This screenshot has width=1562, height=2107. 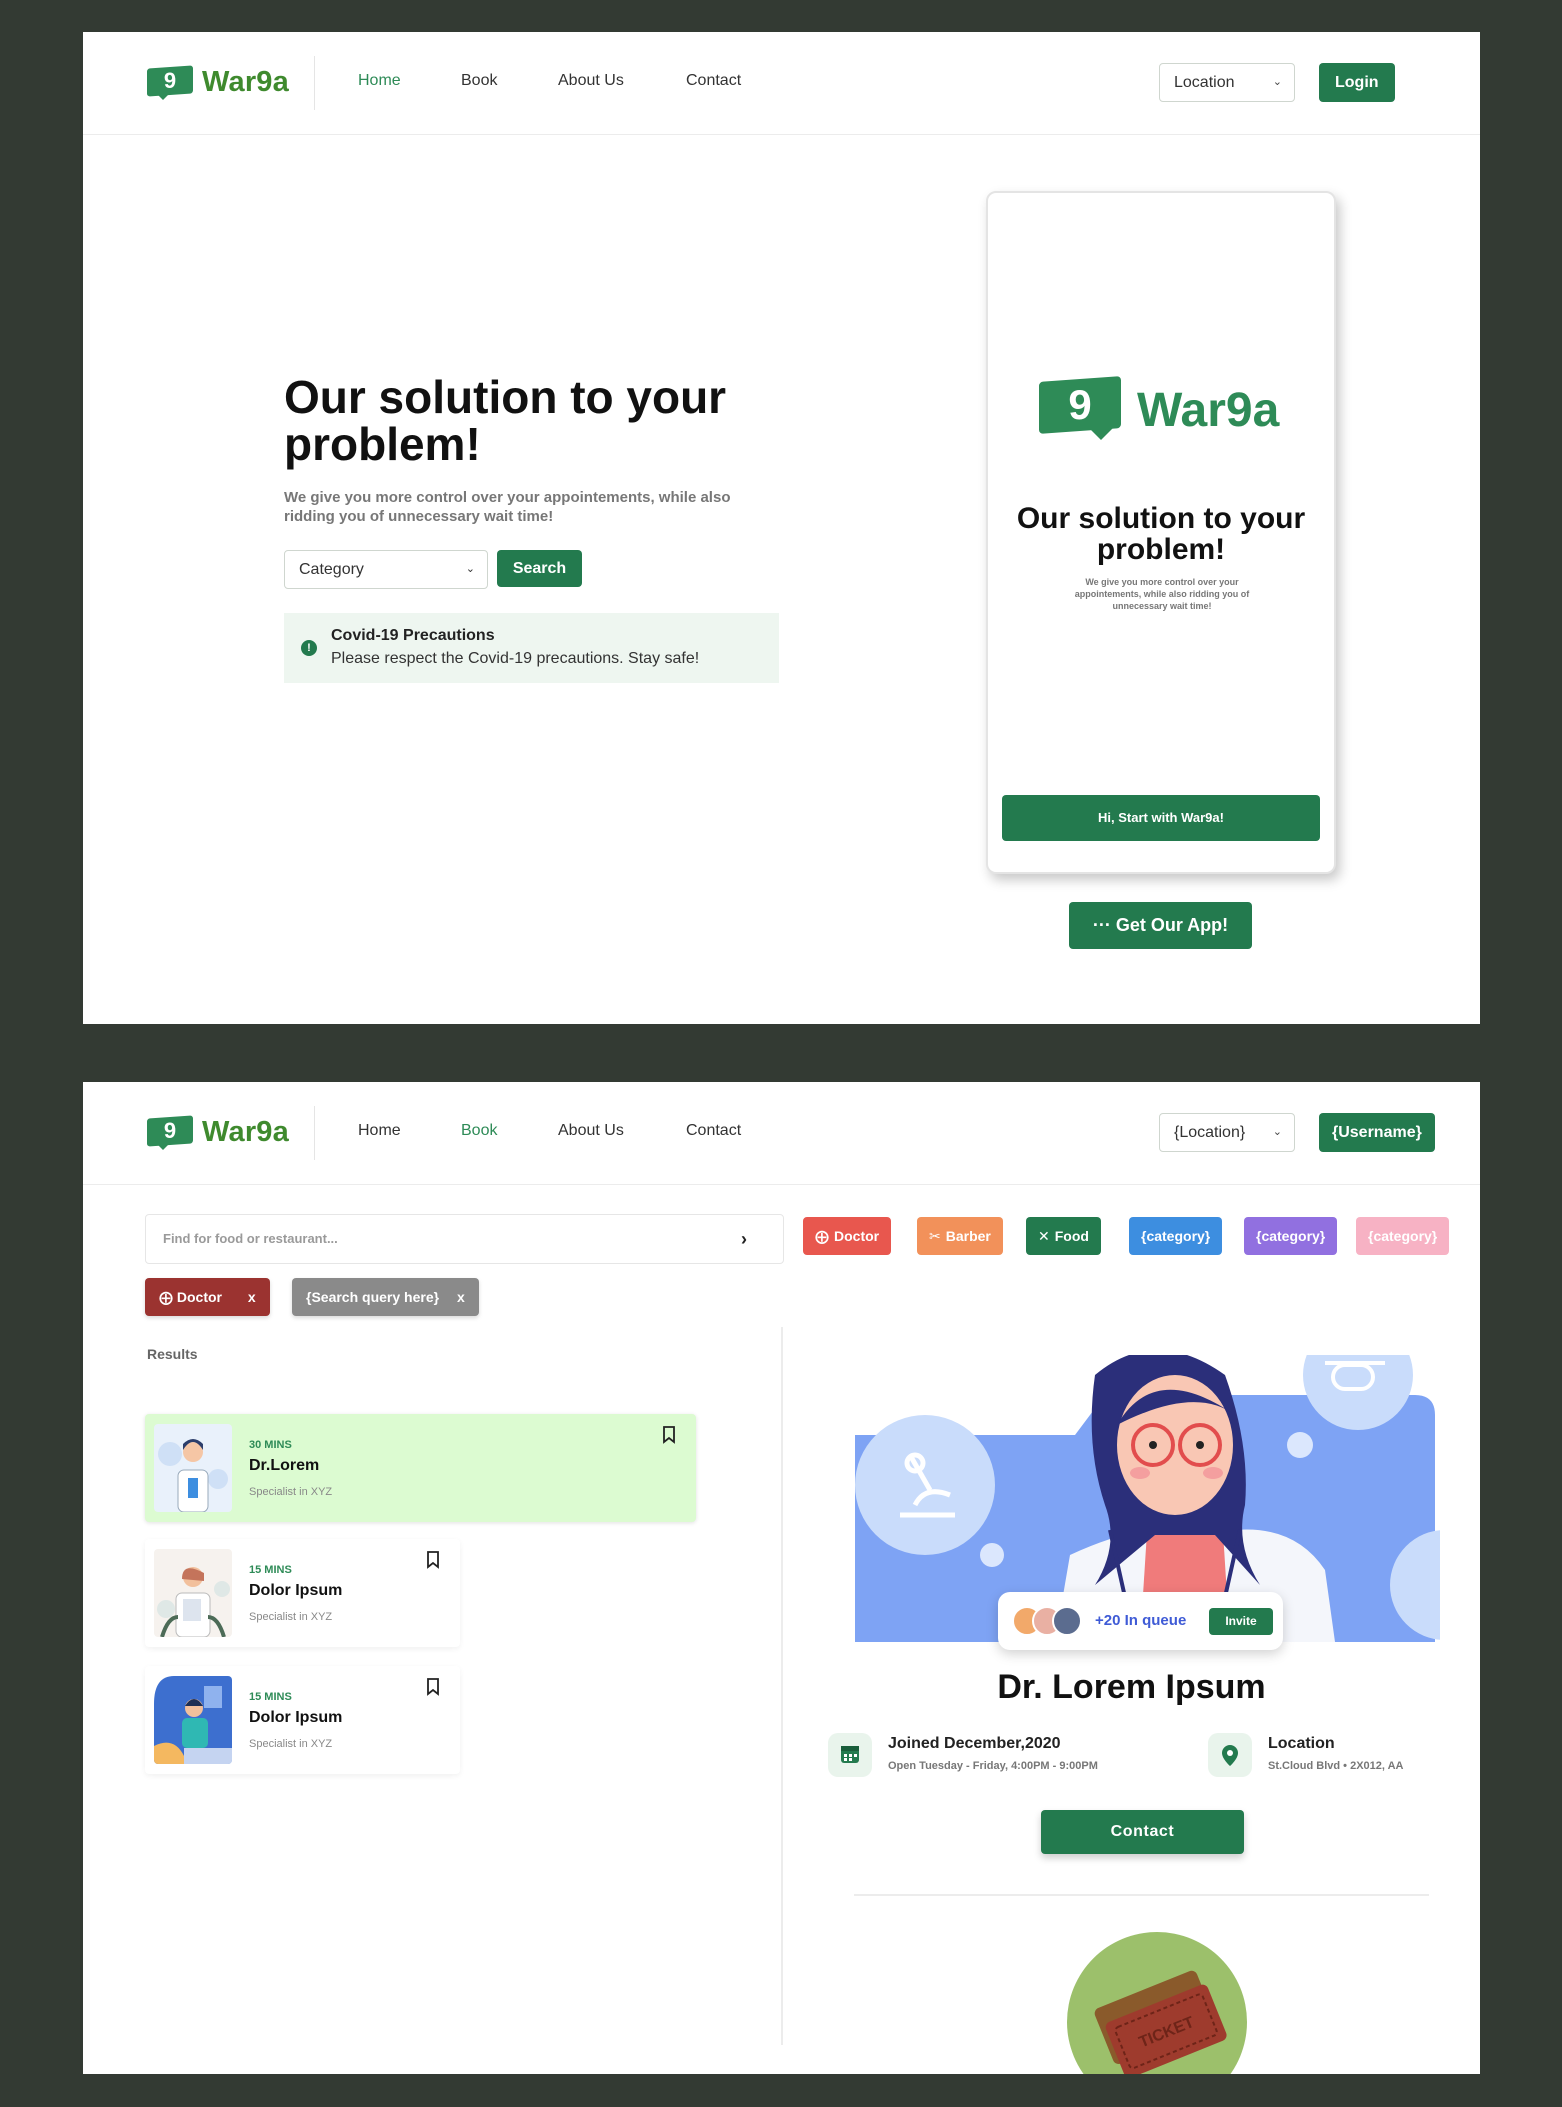 I want to click on category-chip-barber: ✂ Barber, so click(x=960, y=1236).